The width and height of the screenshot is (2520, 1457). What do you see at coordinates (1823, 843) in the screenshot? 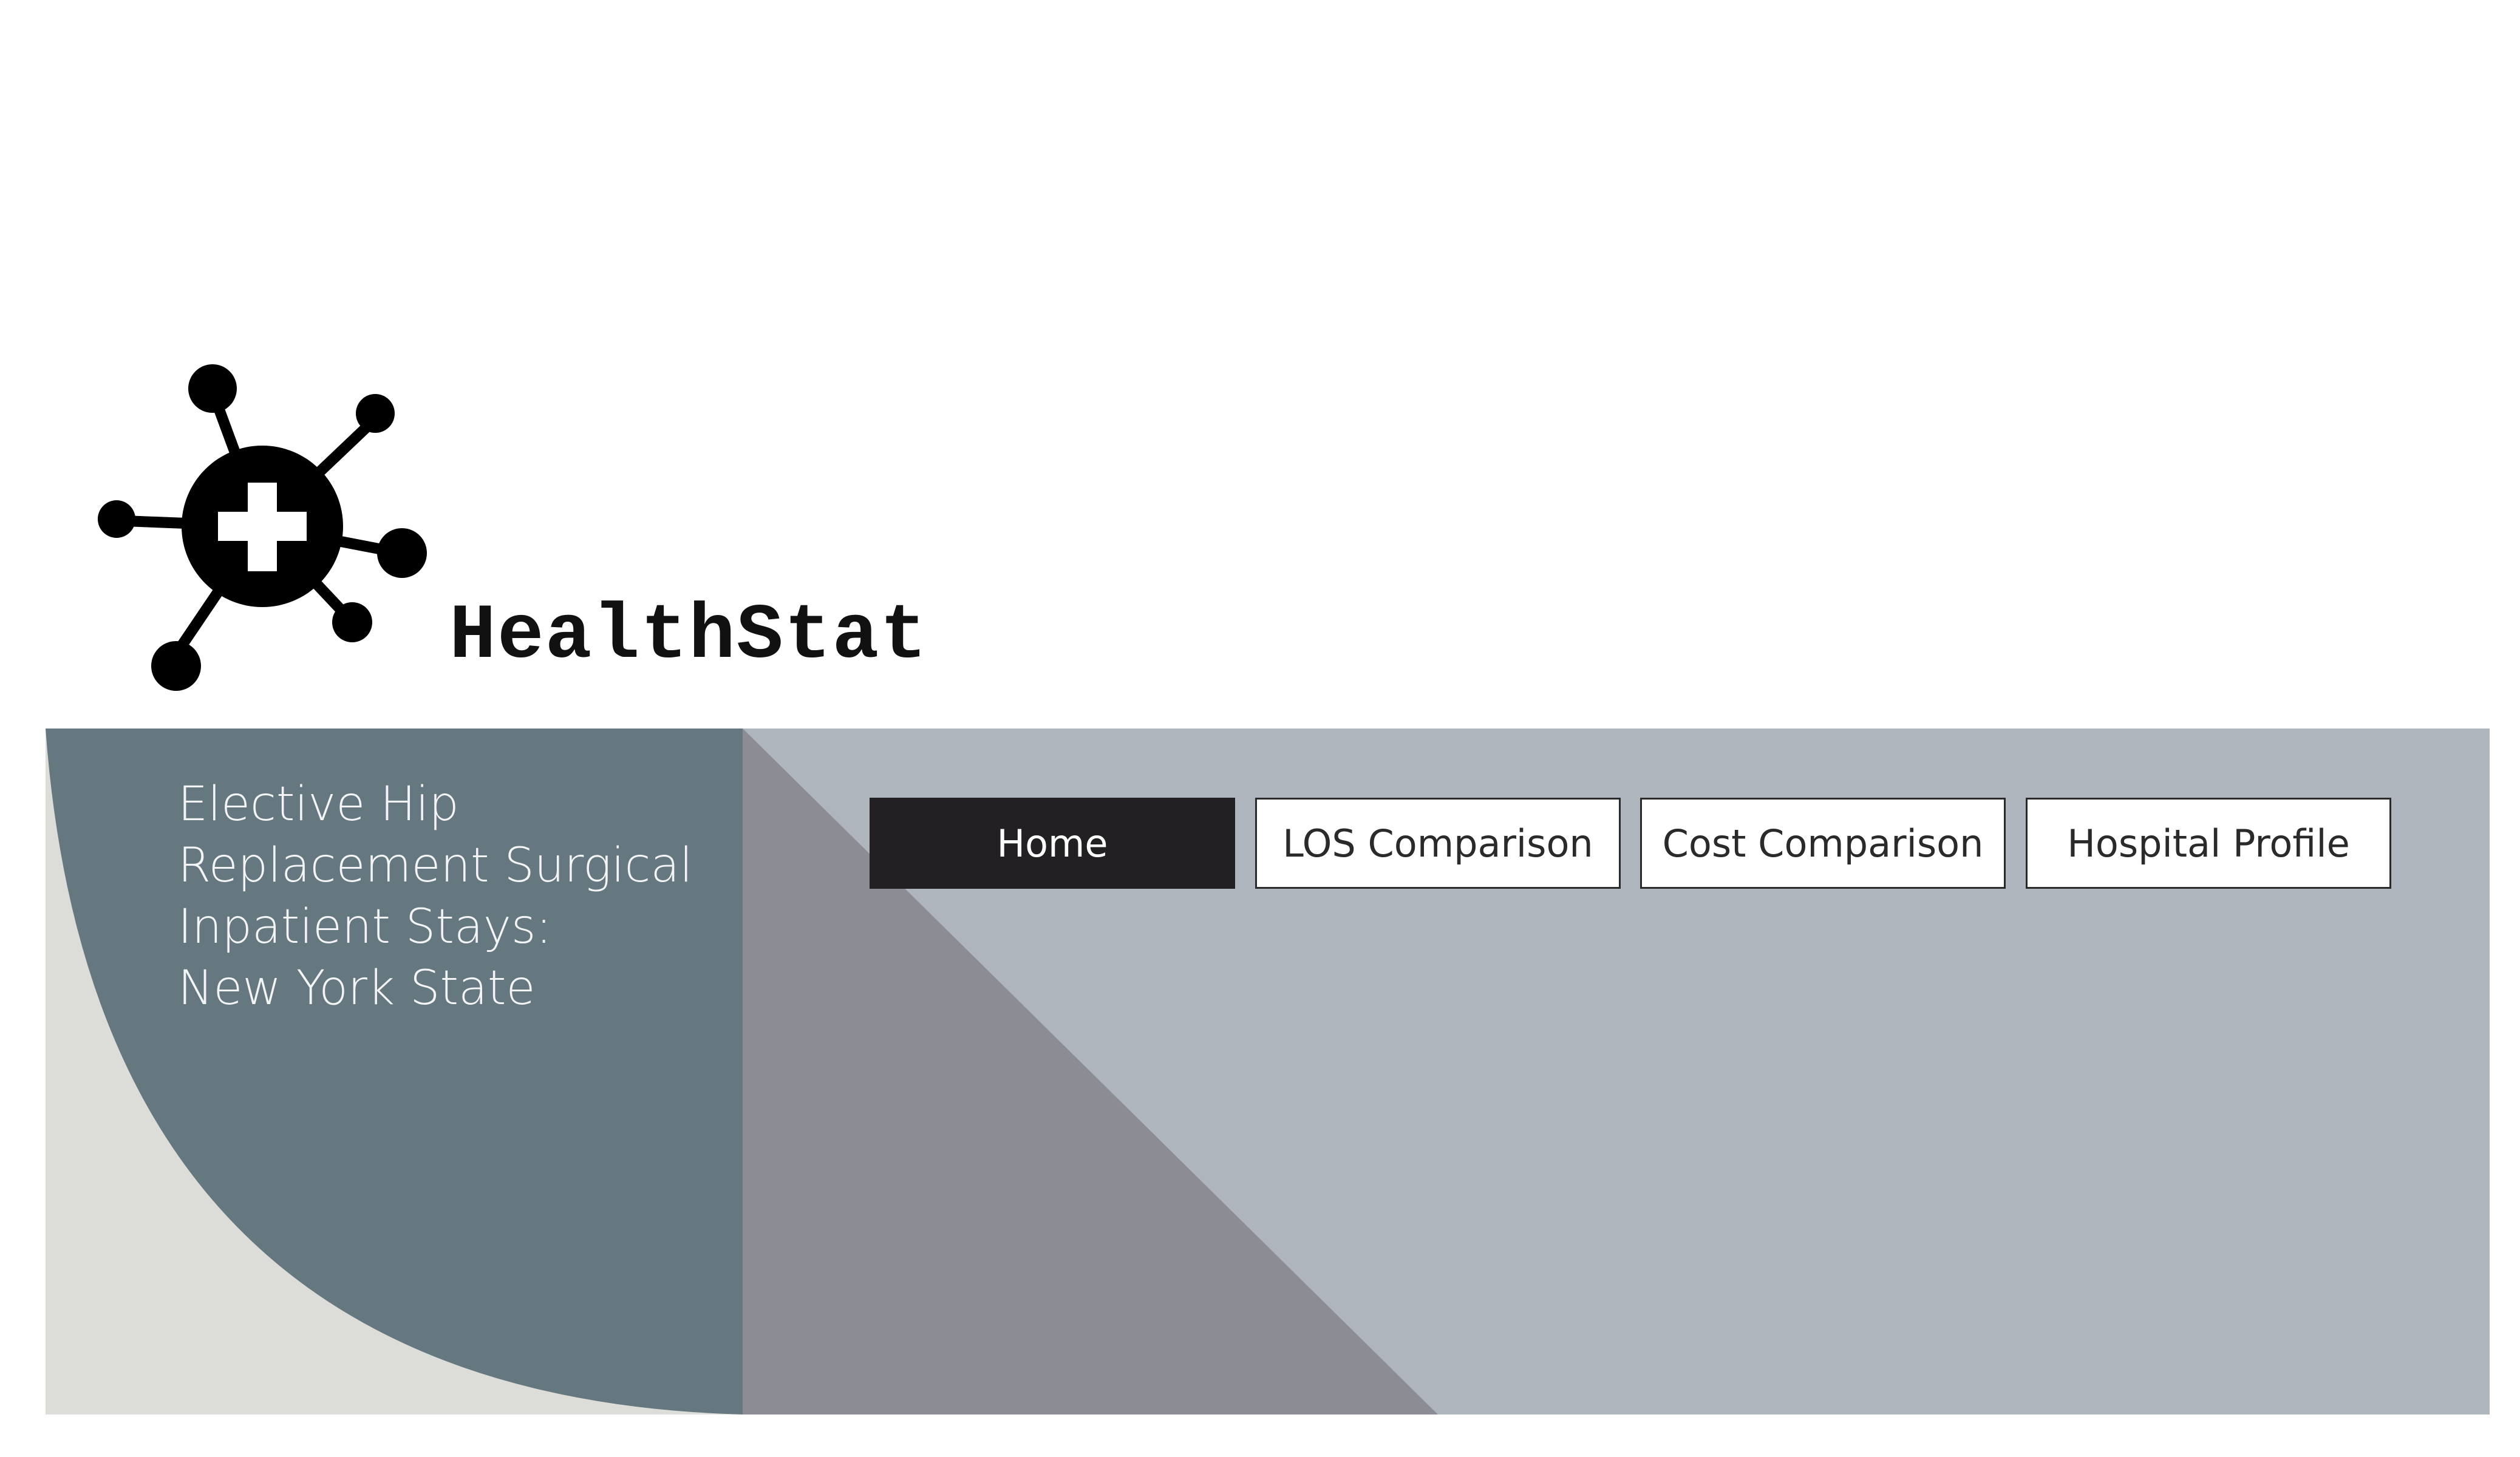
I see `nav-cost-comparison-button: Cost Comparison` at bounding box center [1823, 843].